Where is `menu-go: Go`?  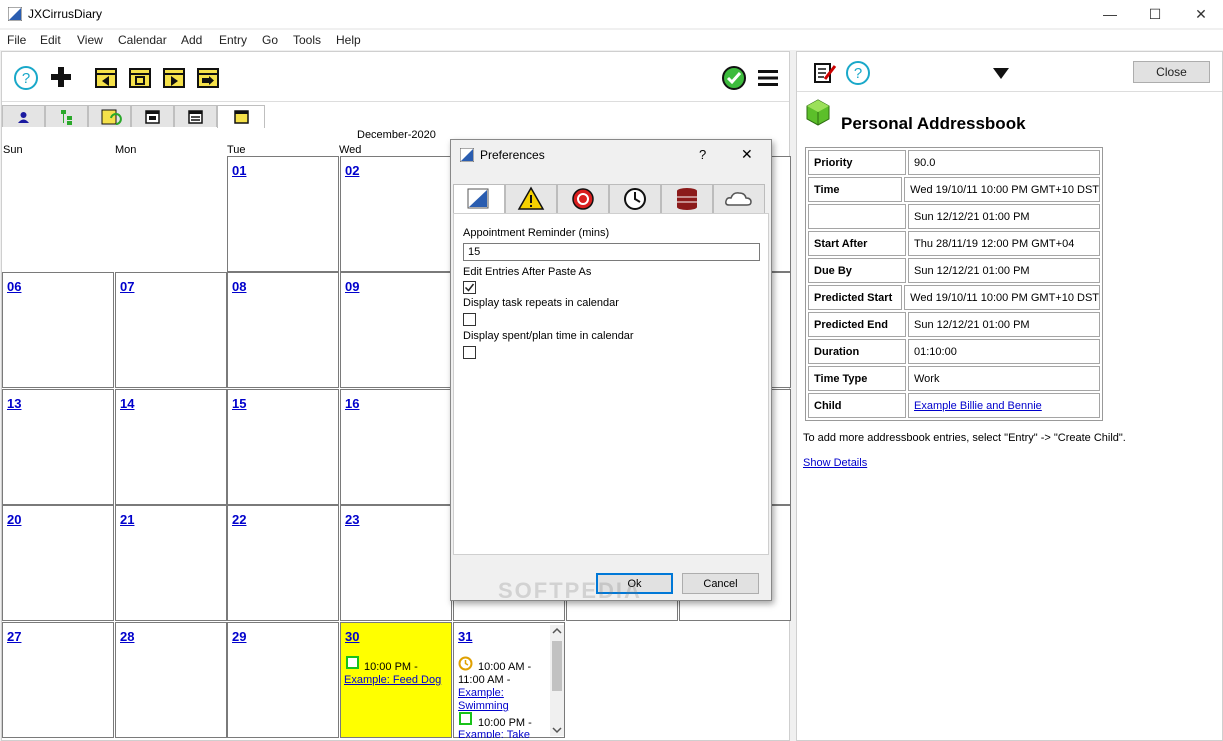 menu-go: Go is located at coordinates (270, 40).